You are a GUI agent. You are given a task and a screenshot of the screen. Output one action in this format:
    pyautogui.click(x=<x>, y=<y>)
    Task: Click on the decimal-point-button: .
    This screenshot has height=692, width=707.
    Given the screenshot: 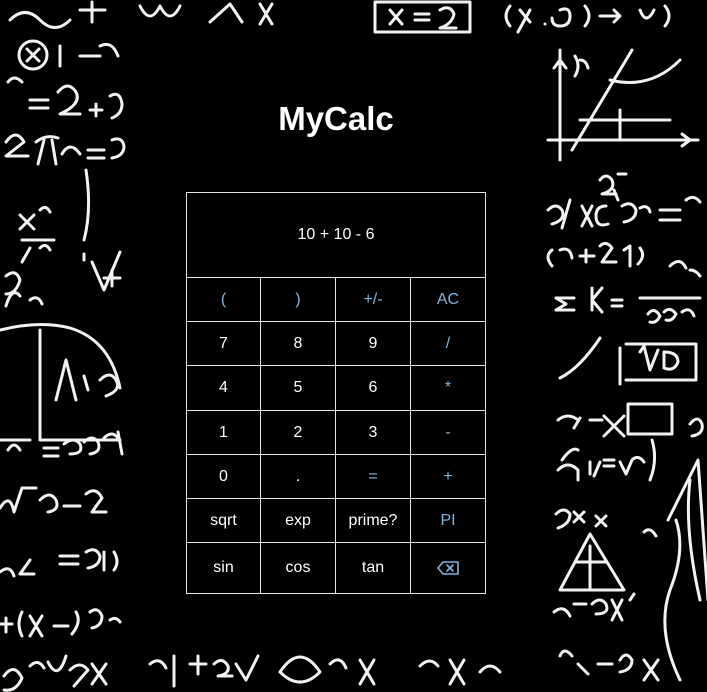 What is the action you would take?
    pyautogui.click(x=298, y=477)
    